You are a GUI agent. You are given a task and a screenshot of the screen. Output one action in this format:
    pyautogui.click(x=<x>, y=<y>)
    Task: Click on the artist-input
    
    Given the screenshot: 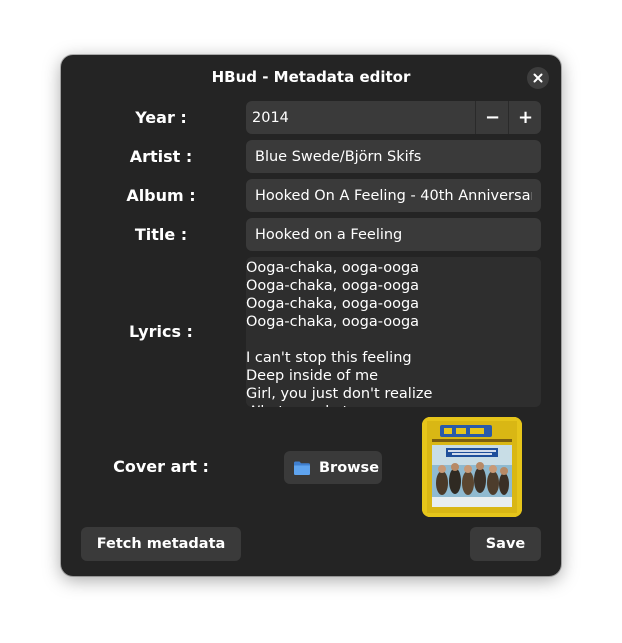 What is the action you would take?
    pyautogui.click(x=393, y=156)
    